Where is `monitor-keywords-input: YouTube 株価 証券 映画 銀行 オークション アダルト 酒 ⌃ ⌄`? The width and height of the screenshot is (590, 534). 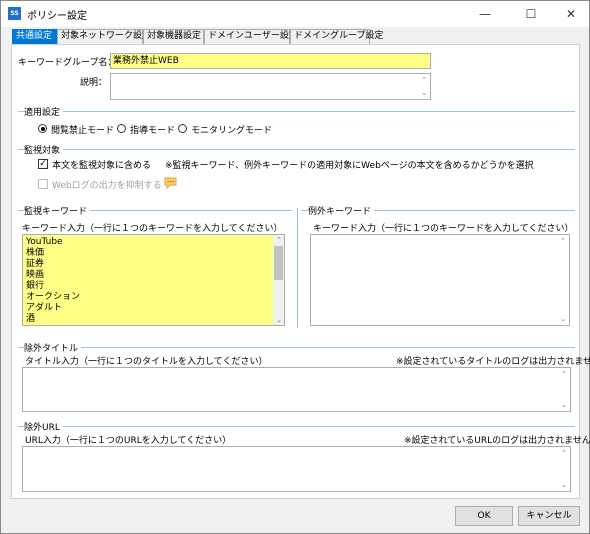
monitor-keywords-input: YouTube 株価 証券 映画 銀行 オークション アダルト 酒 ⌃ ⌄ is located at coordinates (153, 280).